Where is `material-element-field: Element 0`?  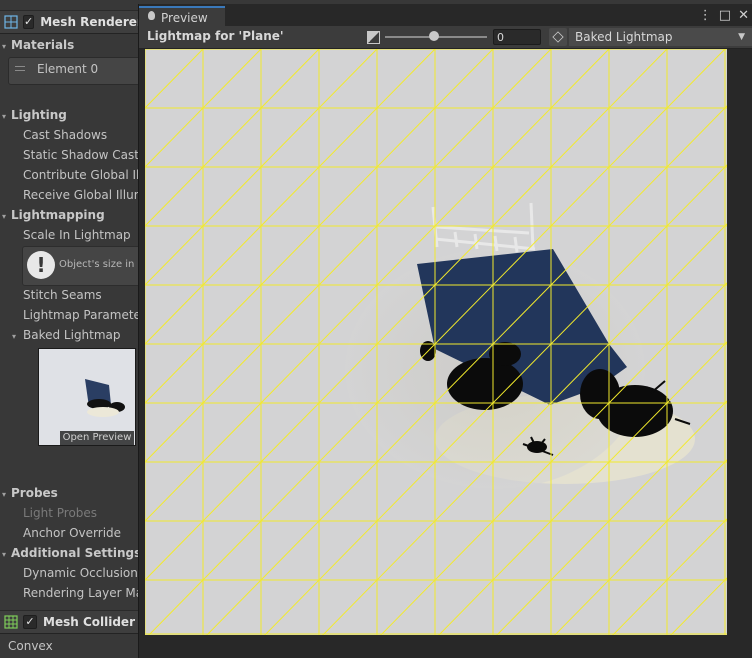
material-element-field: Element 0 is located at coordinates (74, 71).